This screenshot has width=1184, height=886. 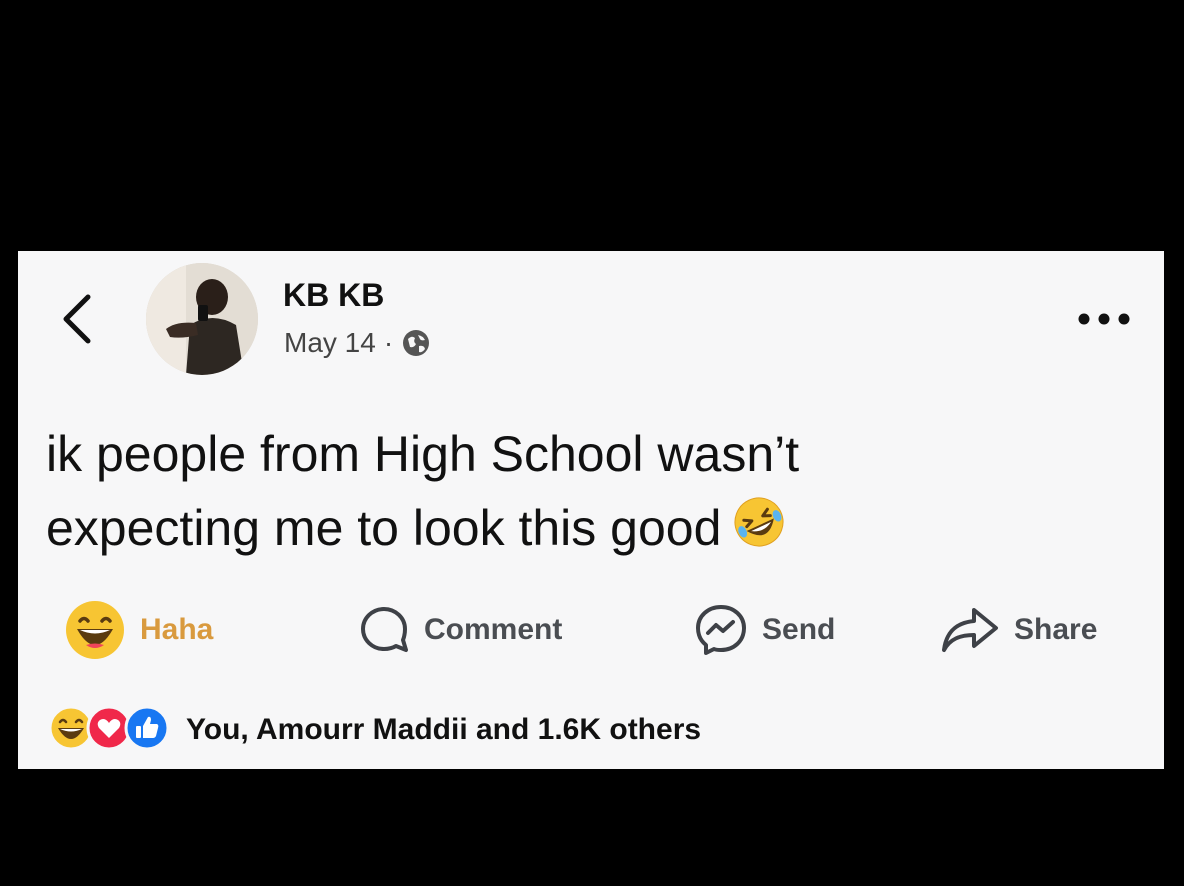 What do you see at coordinates (384, 528) in the screenshot?
I see `post-text-line-2: expecting me to look this good` at bounding box center [384, 528].